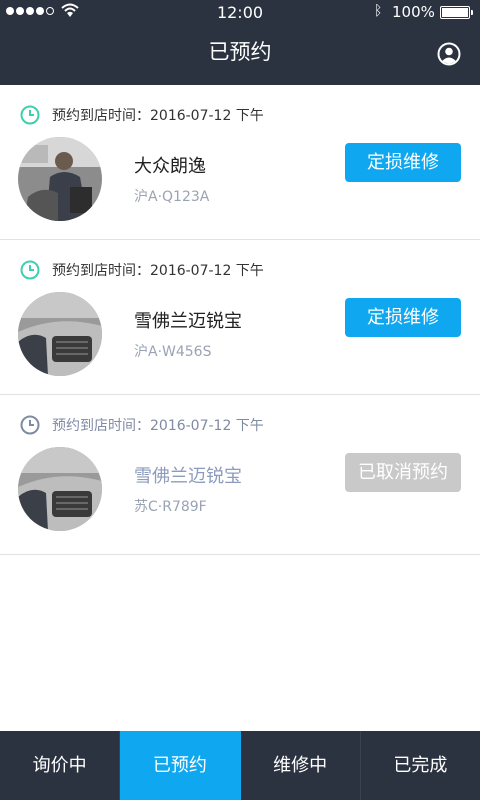 This screenshot has width=480, height=800. Describe the element at coordinates (60, 765) in the screenshot. I see `tab-inquiring: 询价中` at that location.